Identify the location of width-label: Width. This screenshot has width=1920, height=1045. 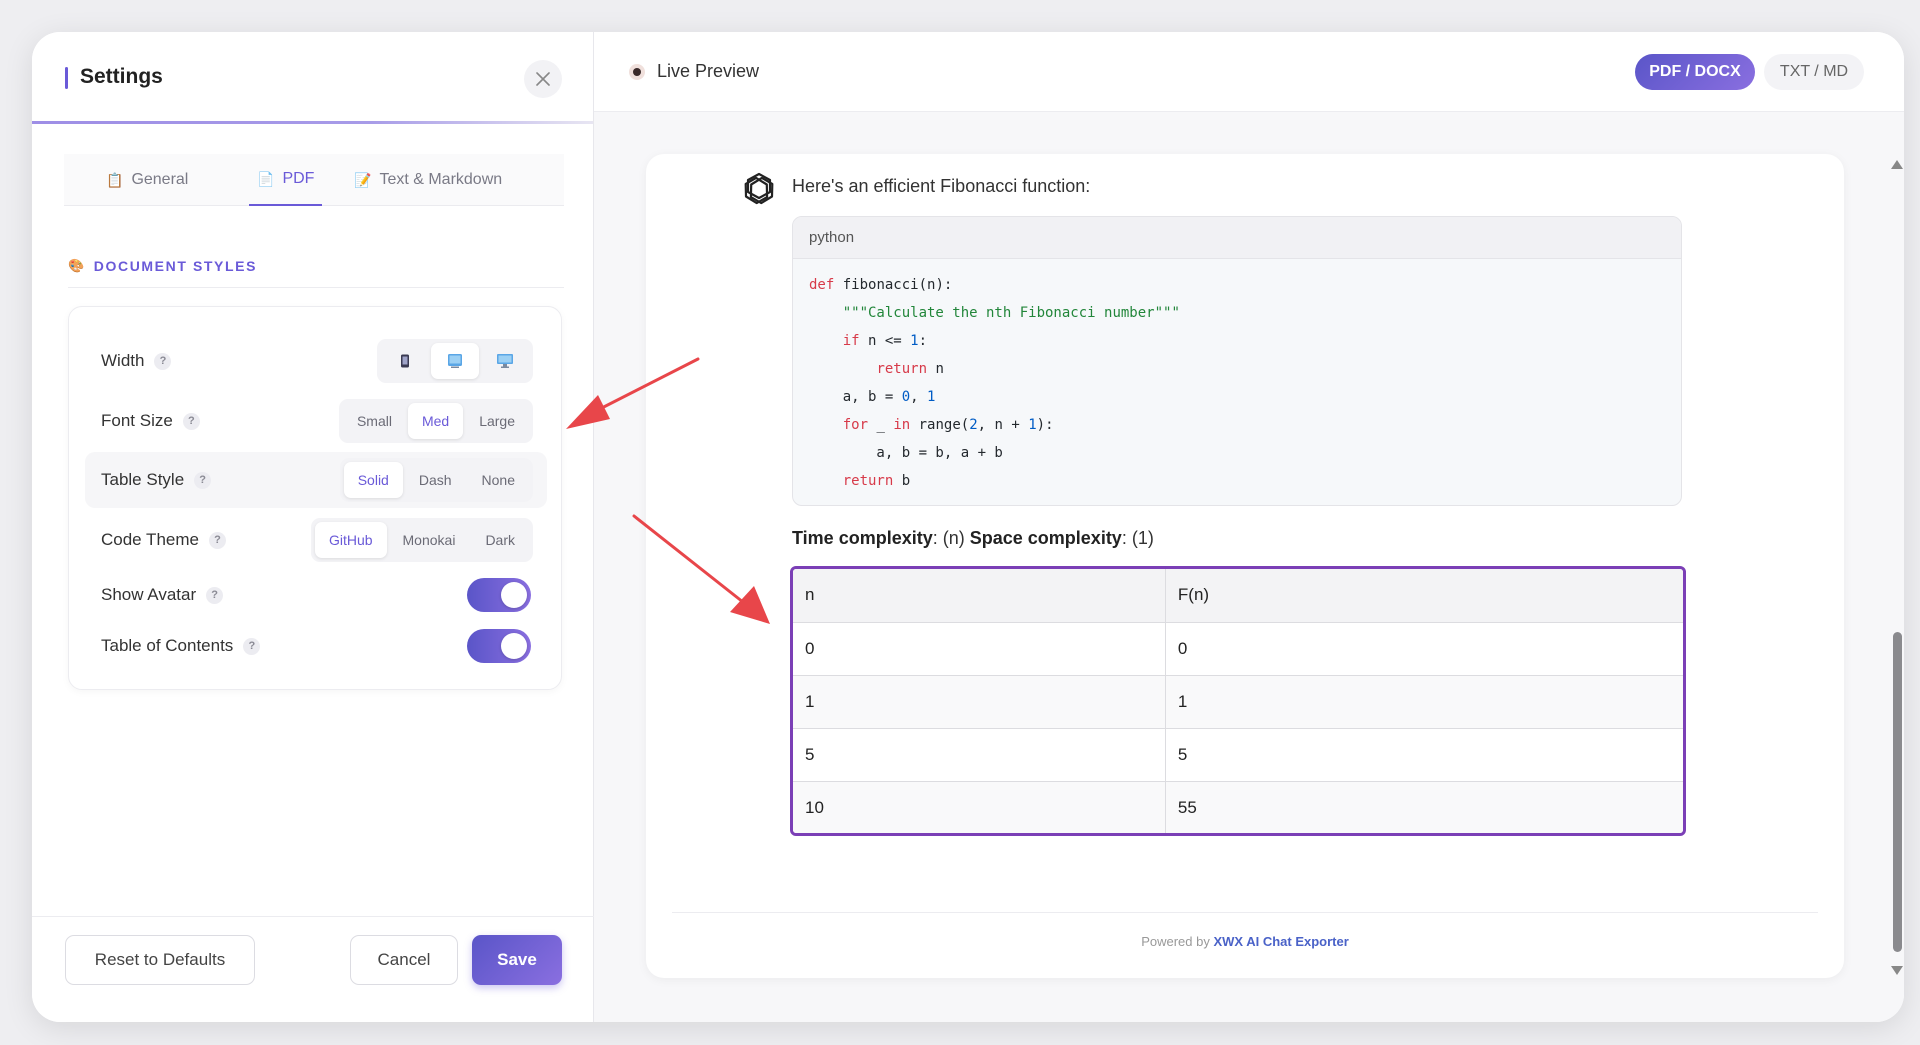
(123, 360).